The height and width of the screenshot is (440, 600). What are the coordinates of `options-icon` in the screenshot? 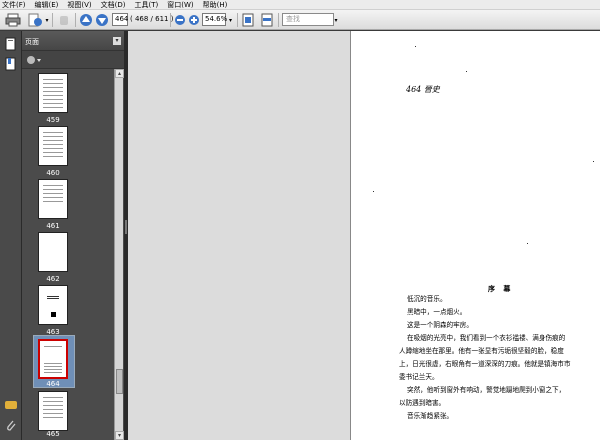 It's located at (33, 60).